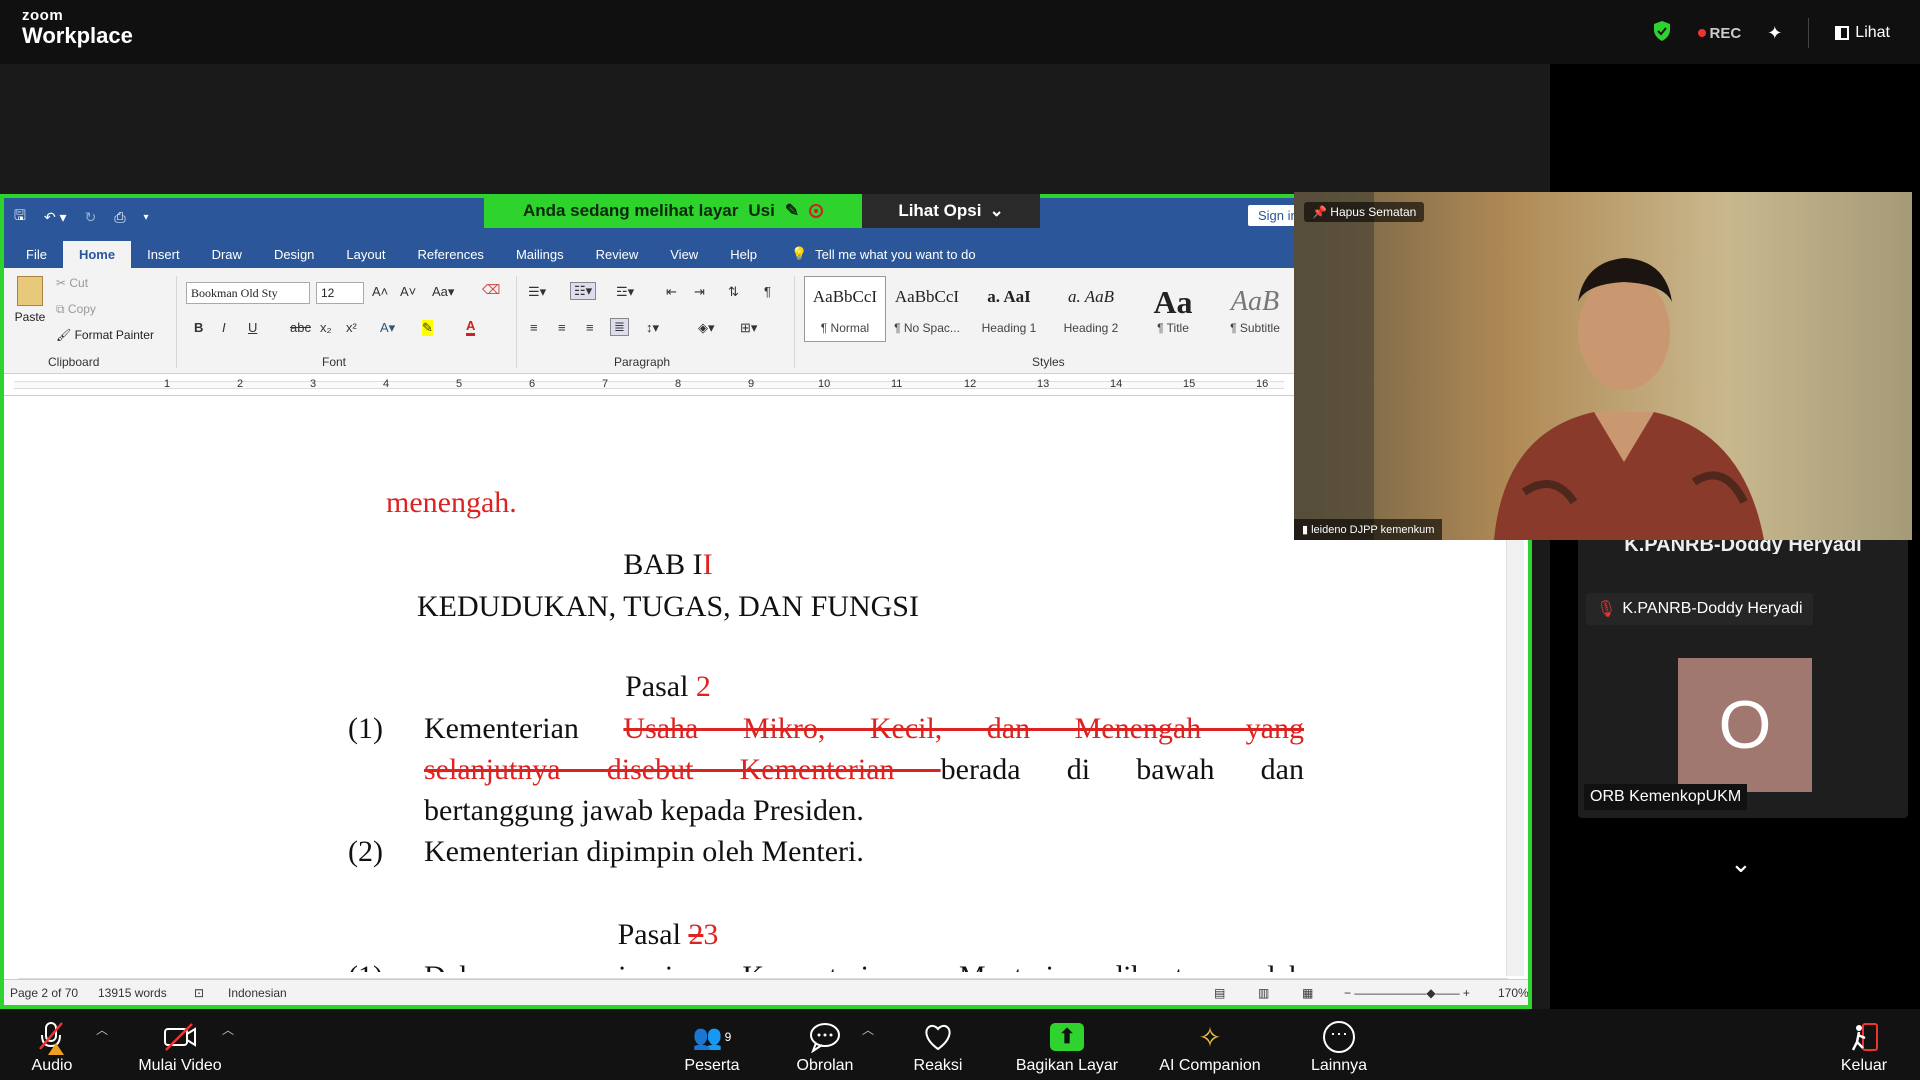 The image size is (1920, 1080). What do you see at coordinates (1091, 309) in the screenshot?
I see `style-heading-2: a. AaB Heading 2` at bounding box center [1091, 309].